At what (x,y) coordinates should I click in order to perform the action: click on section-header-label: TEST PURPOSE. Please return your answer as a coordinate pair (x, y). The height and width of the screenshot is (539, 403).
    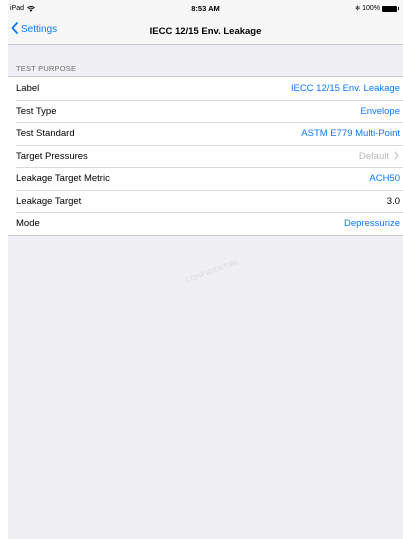
    Looking at the image, I should click on (46, 68).